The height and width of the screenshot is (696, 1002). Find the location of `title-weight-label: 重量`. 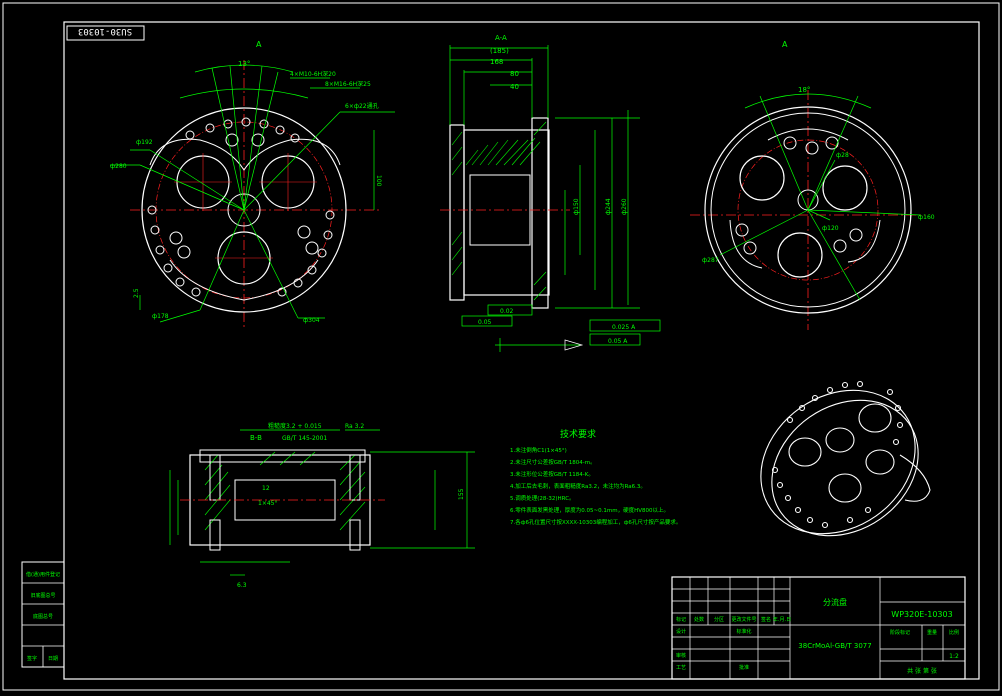

title-weight-label: 重量 is located at coordinates (932, 632).